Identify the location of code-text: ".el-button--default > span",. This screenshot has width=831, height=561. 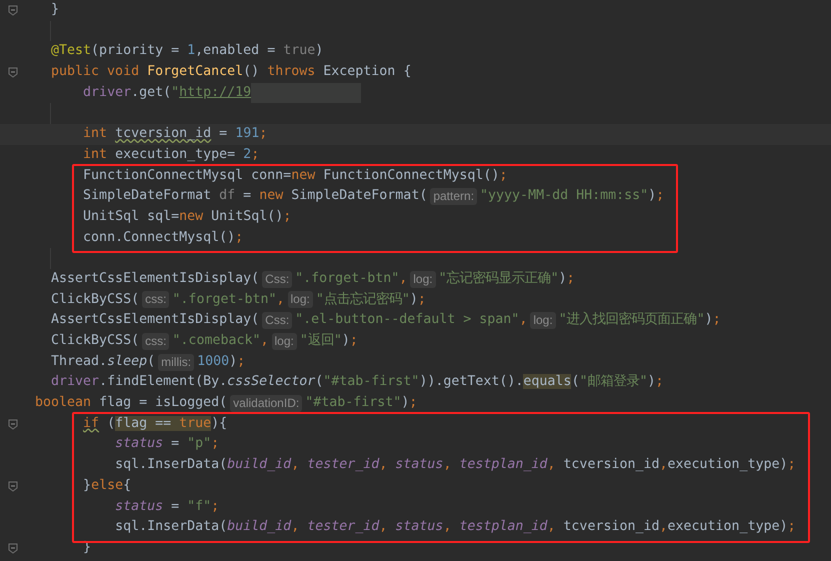
(411, 320).